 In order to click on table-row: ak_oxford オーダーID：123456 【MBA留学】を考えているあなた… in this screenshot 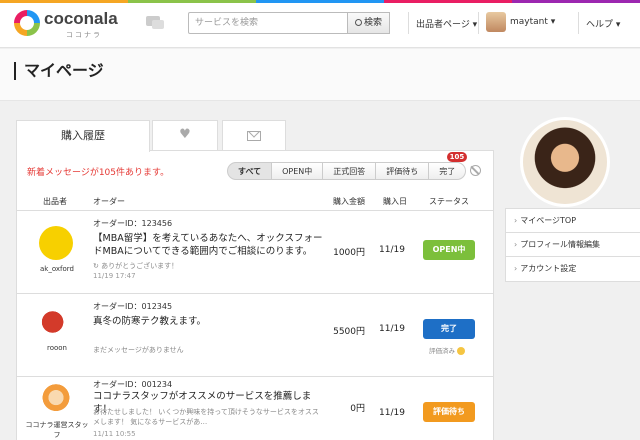, I will do `click(255, 253)`.